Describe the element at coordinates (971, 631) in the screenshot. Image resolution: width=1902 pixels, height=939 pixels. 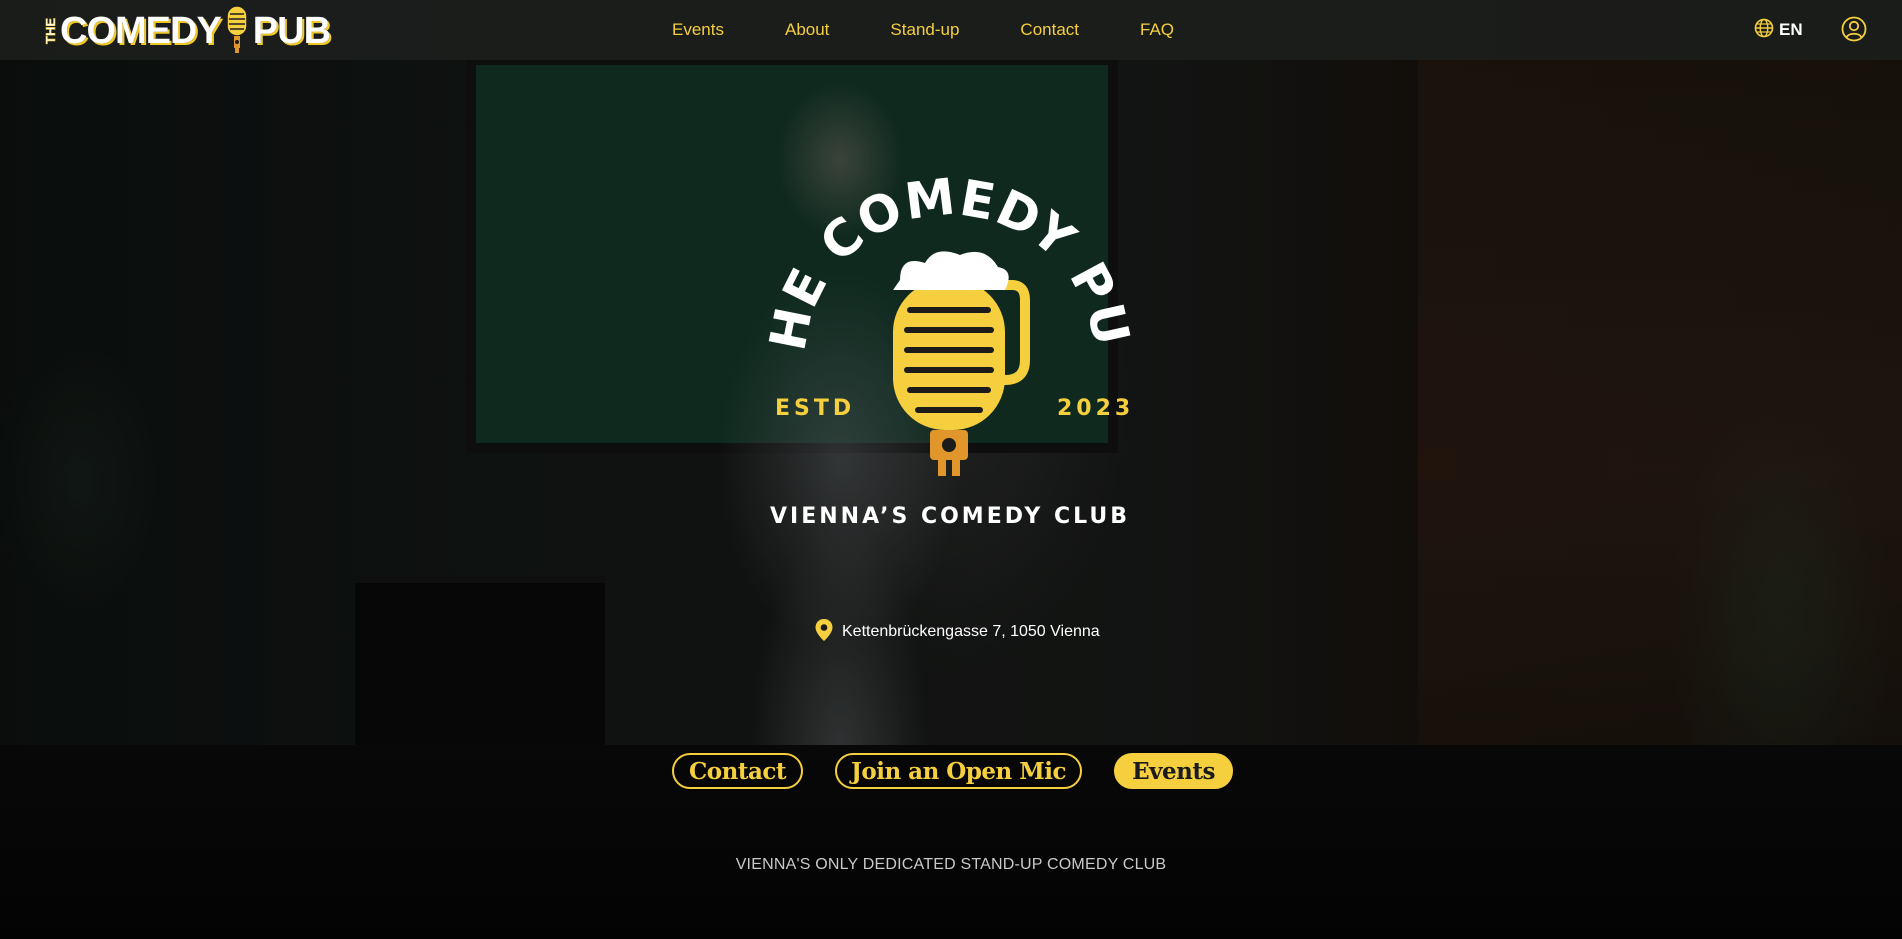
I see `address-text: Kettenbrückengasse 7, 1050 Vienna` at that location.